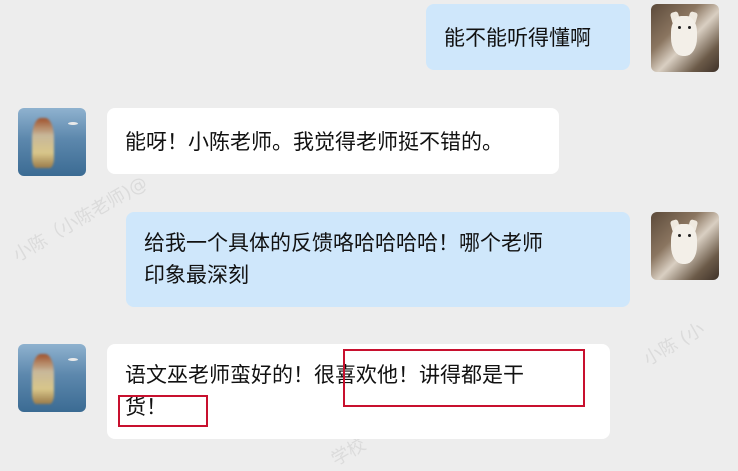  What do you see at coordinates (196, 275) in the screenshot?
I see `message-text-line: 印象最深刻` at bounding box center [196, 275].